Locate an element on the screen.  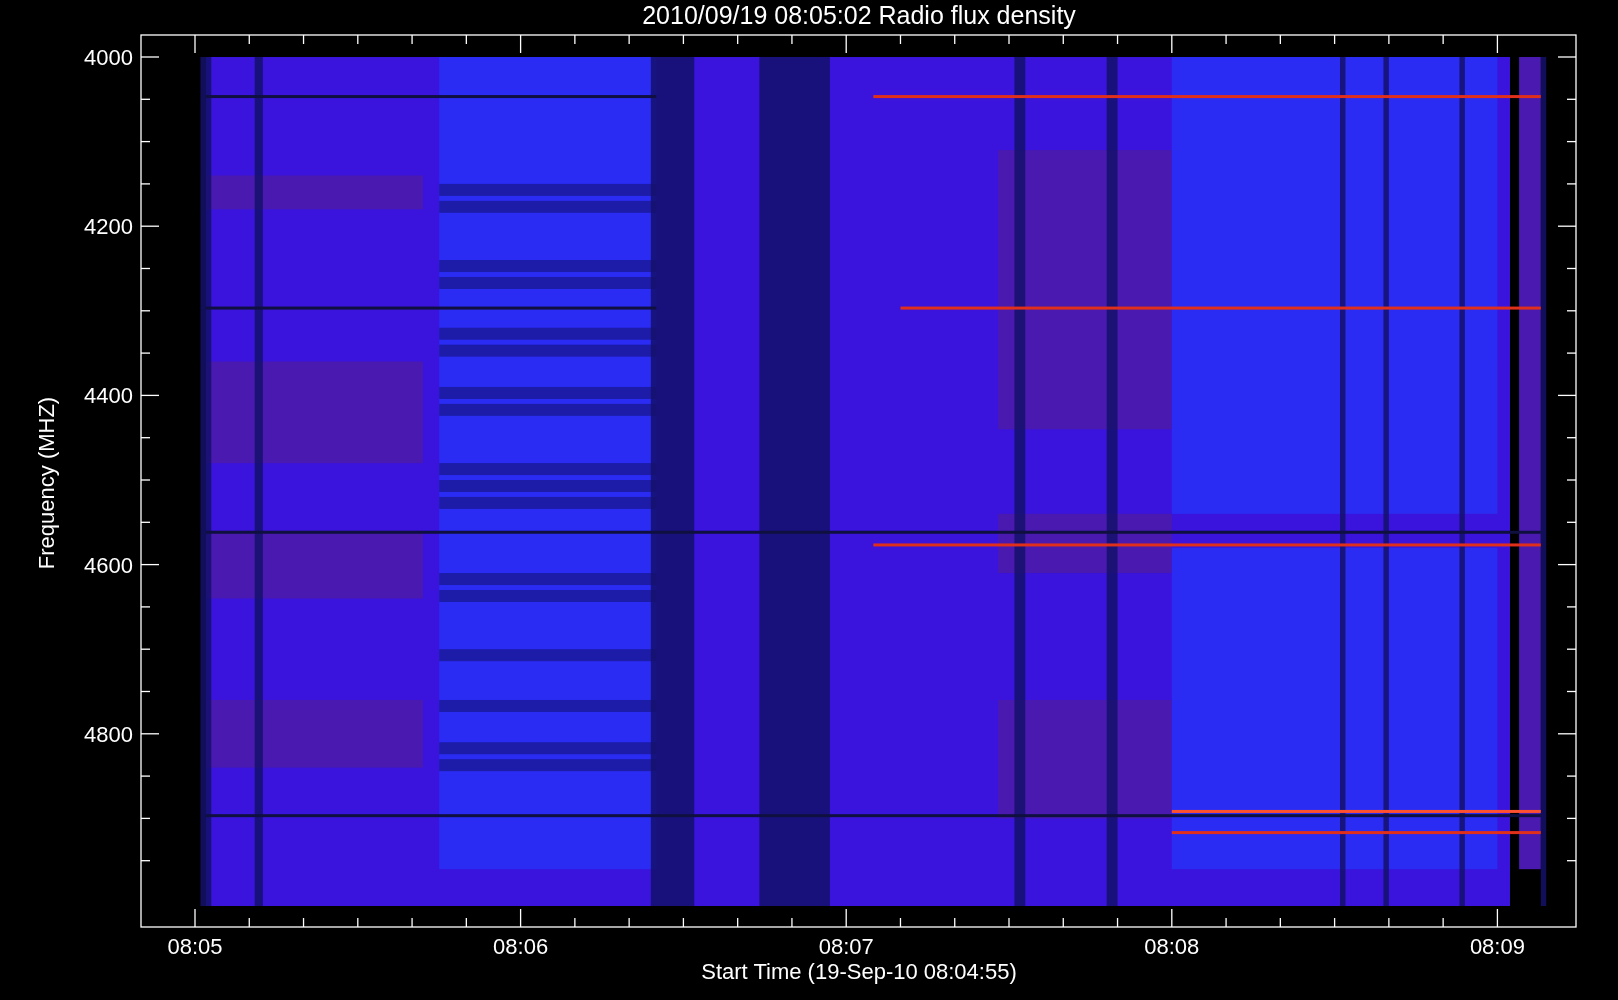
x-tick-label: 08:05 is located at coordinates (195, 946).